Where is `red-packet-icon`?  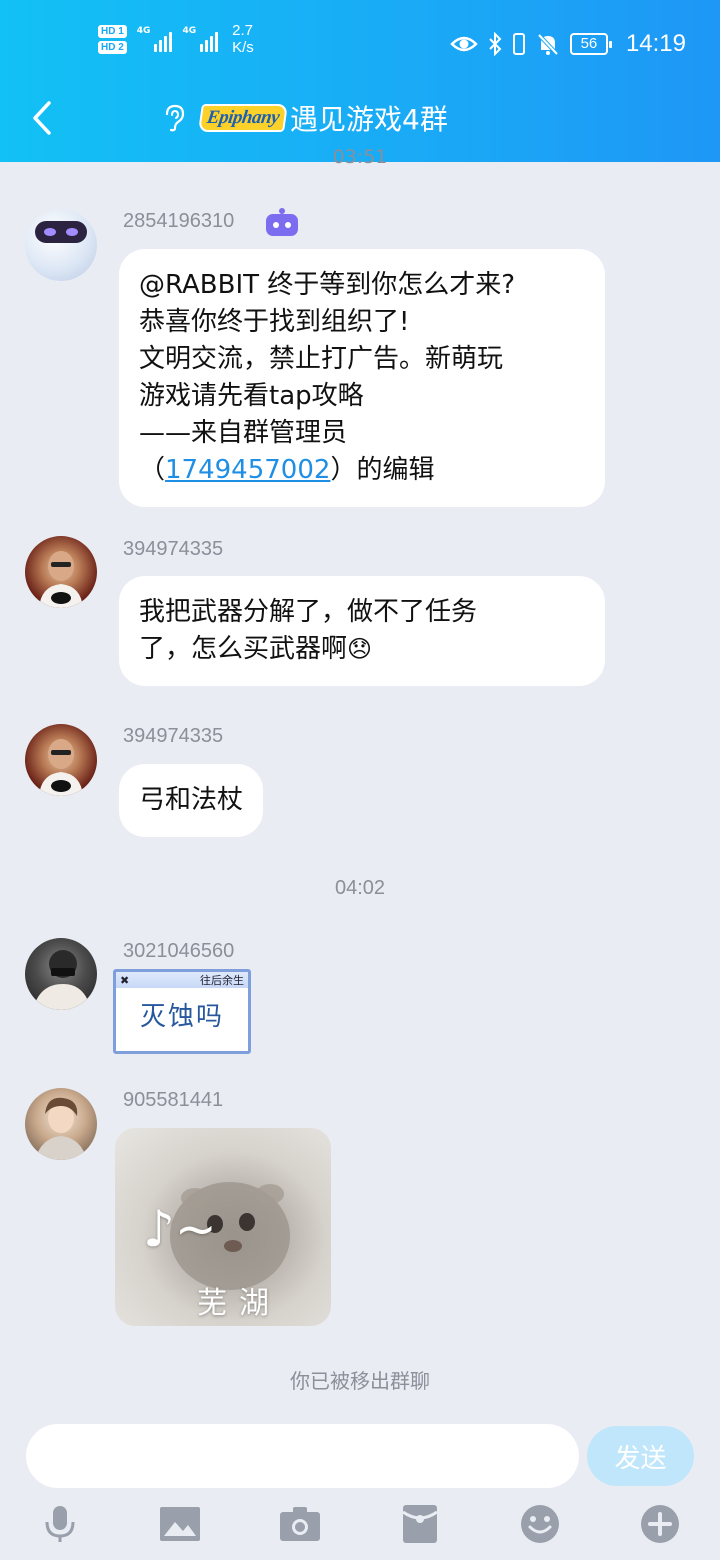
red-packet-icon is located at coordinates (420, 1524).